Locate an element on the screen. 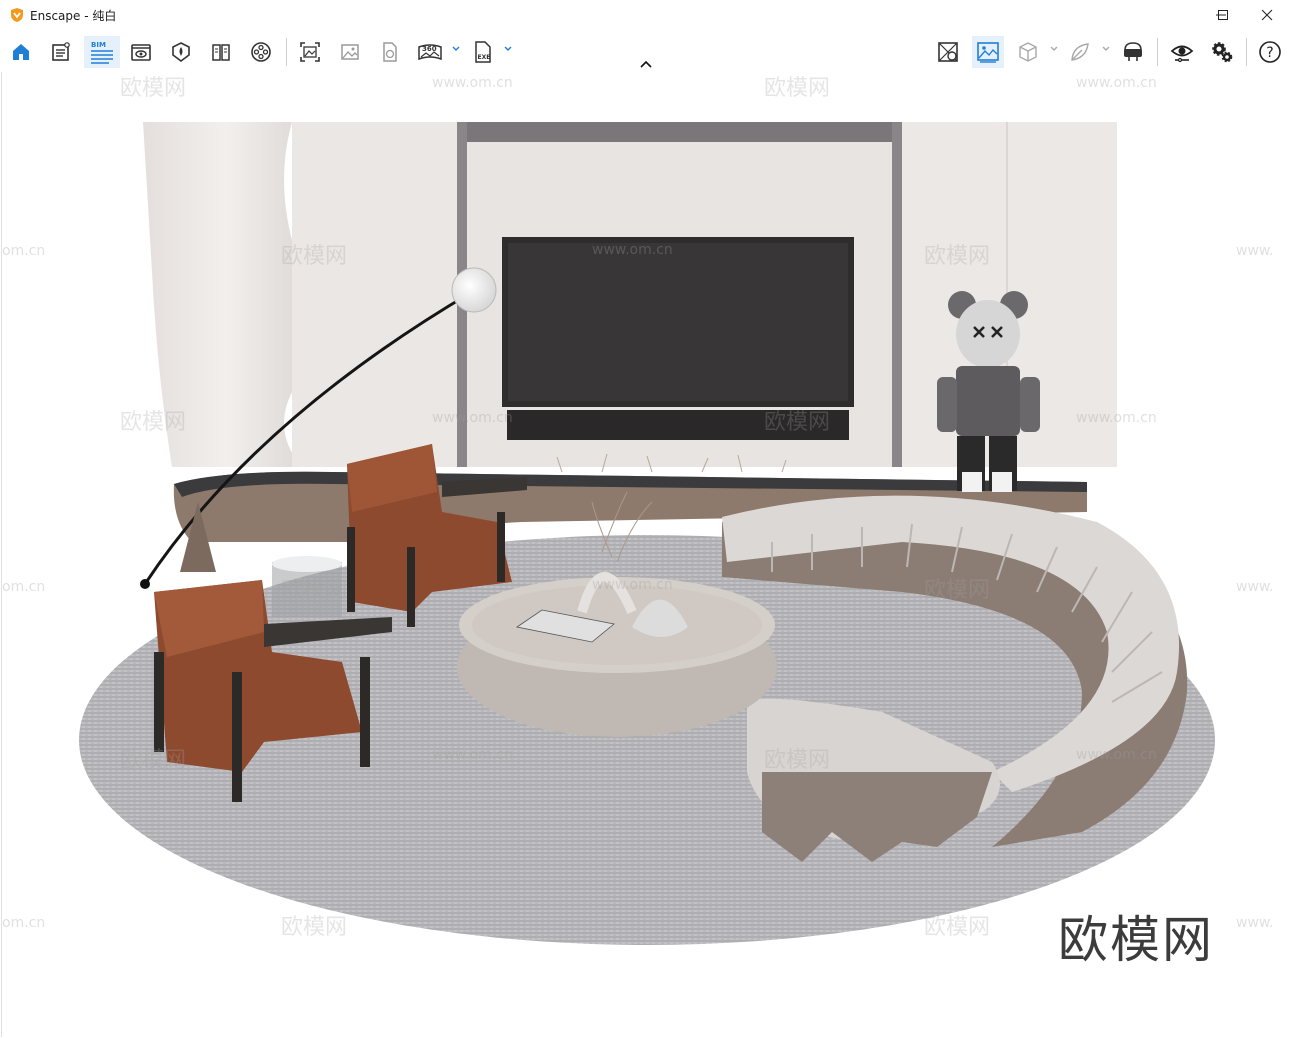  video-button is located at coordinates (261, 52).